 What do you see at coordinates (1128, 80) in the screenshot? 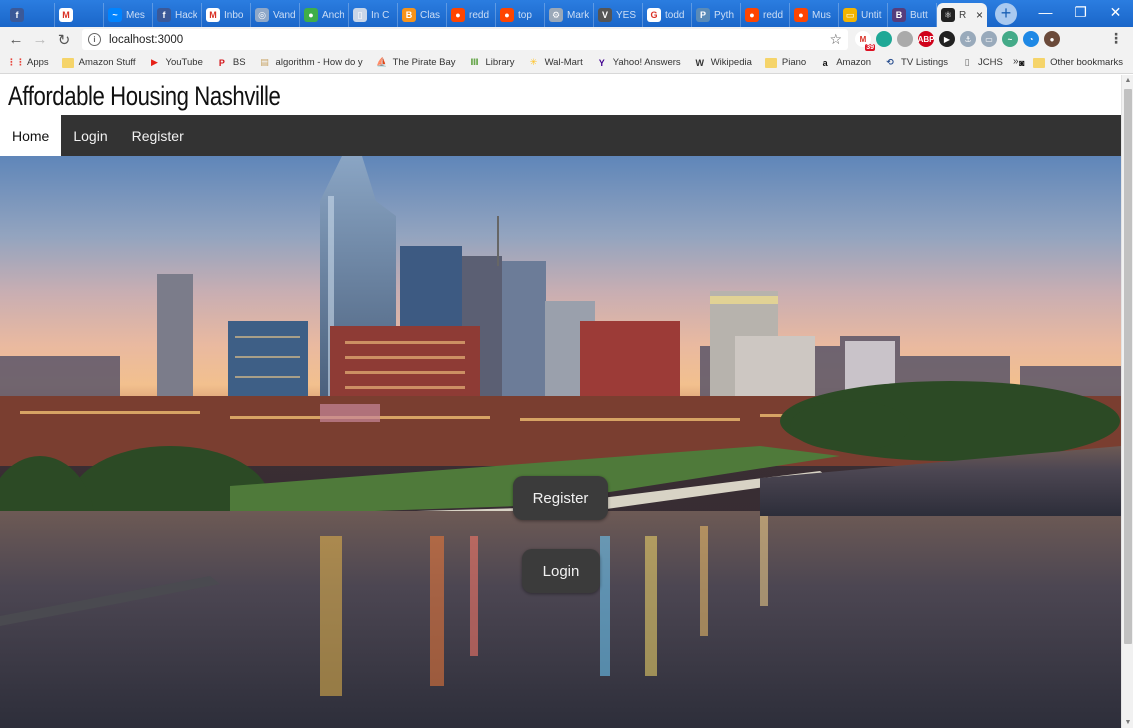
I see `scroll-up-icon: ▲` at bounding box center [1128, 80].